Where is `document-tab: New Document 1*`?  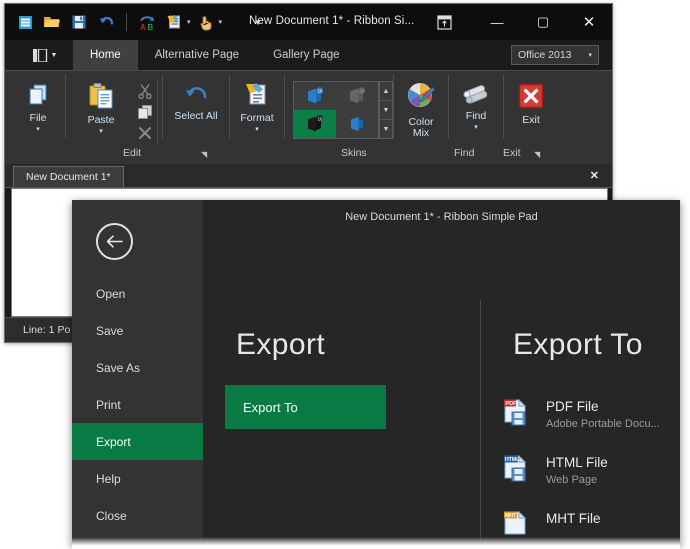
document-tab: New Document 1* is located at coordinates (68, 176).